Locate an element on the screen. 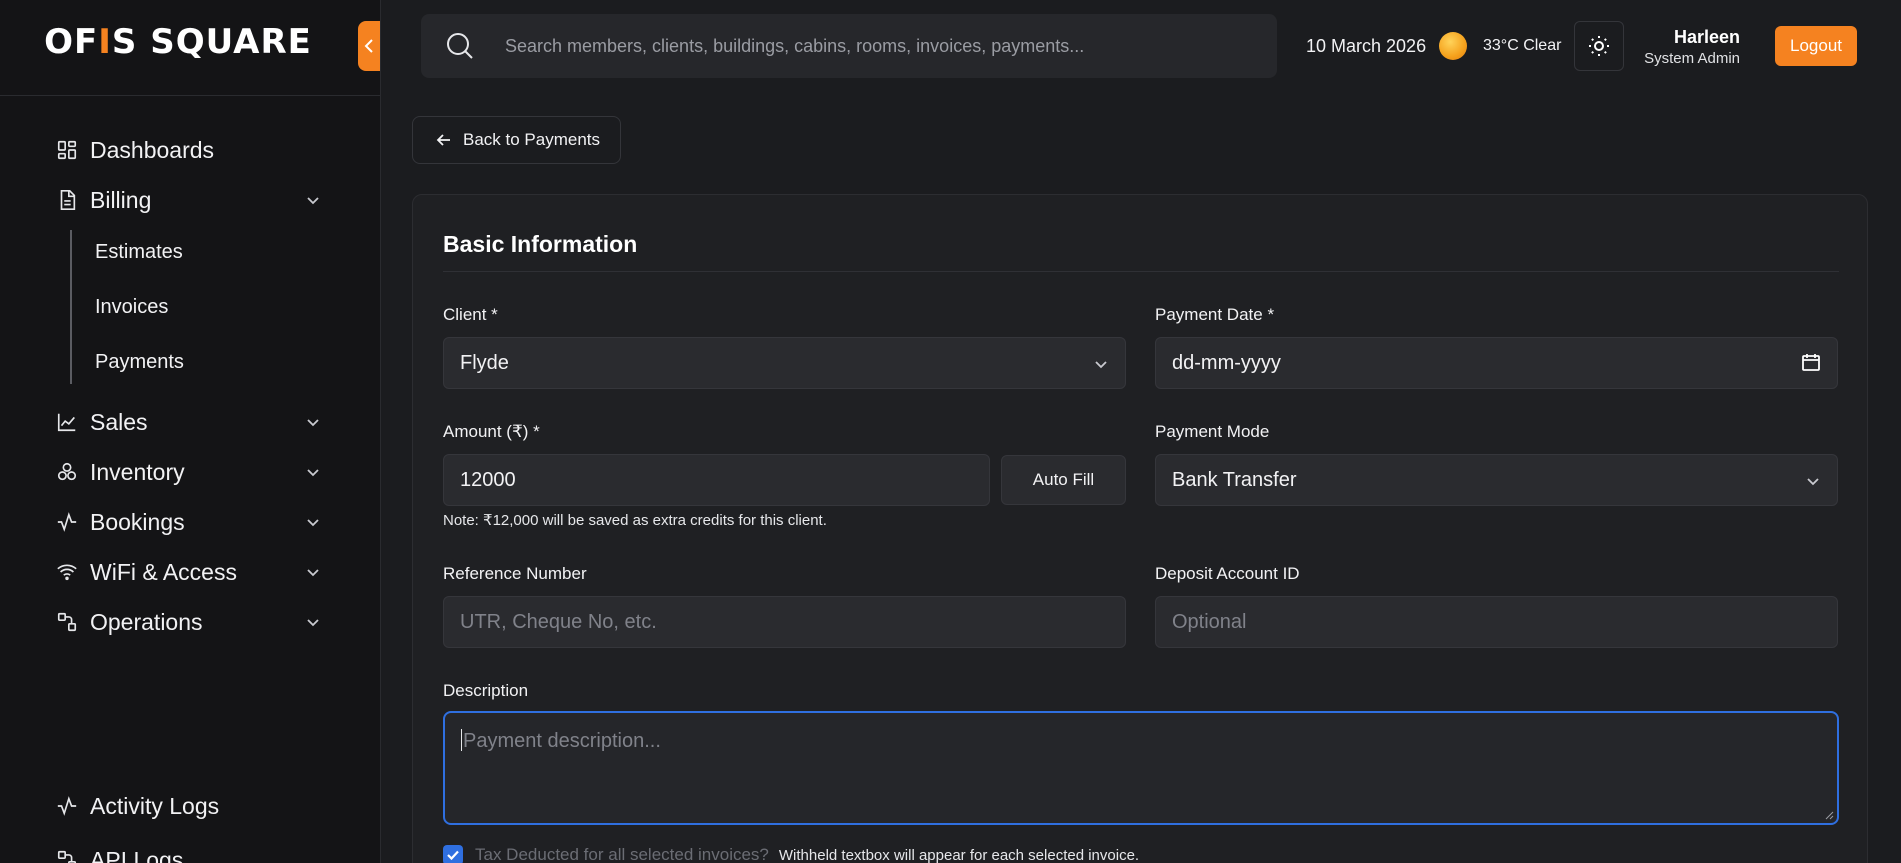  sidebar-item-label: API Logs is located at coordinates (137, 854).